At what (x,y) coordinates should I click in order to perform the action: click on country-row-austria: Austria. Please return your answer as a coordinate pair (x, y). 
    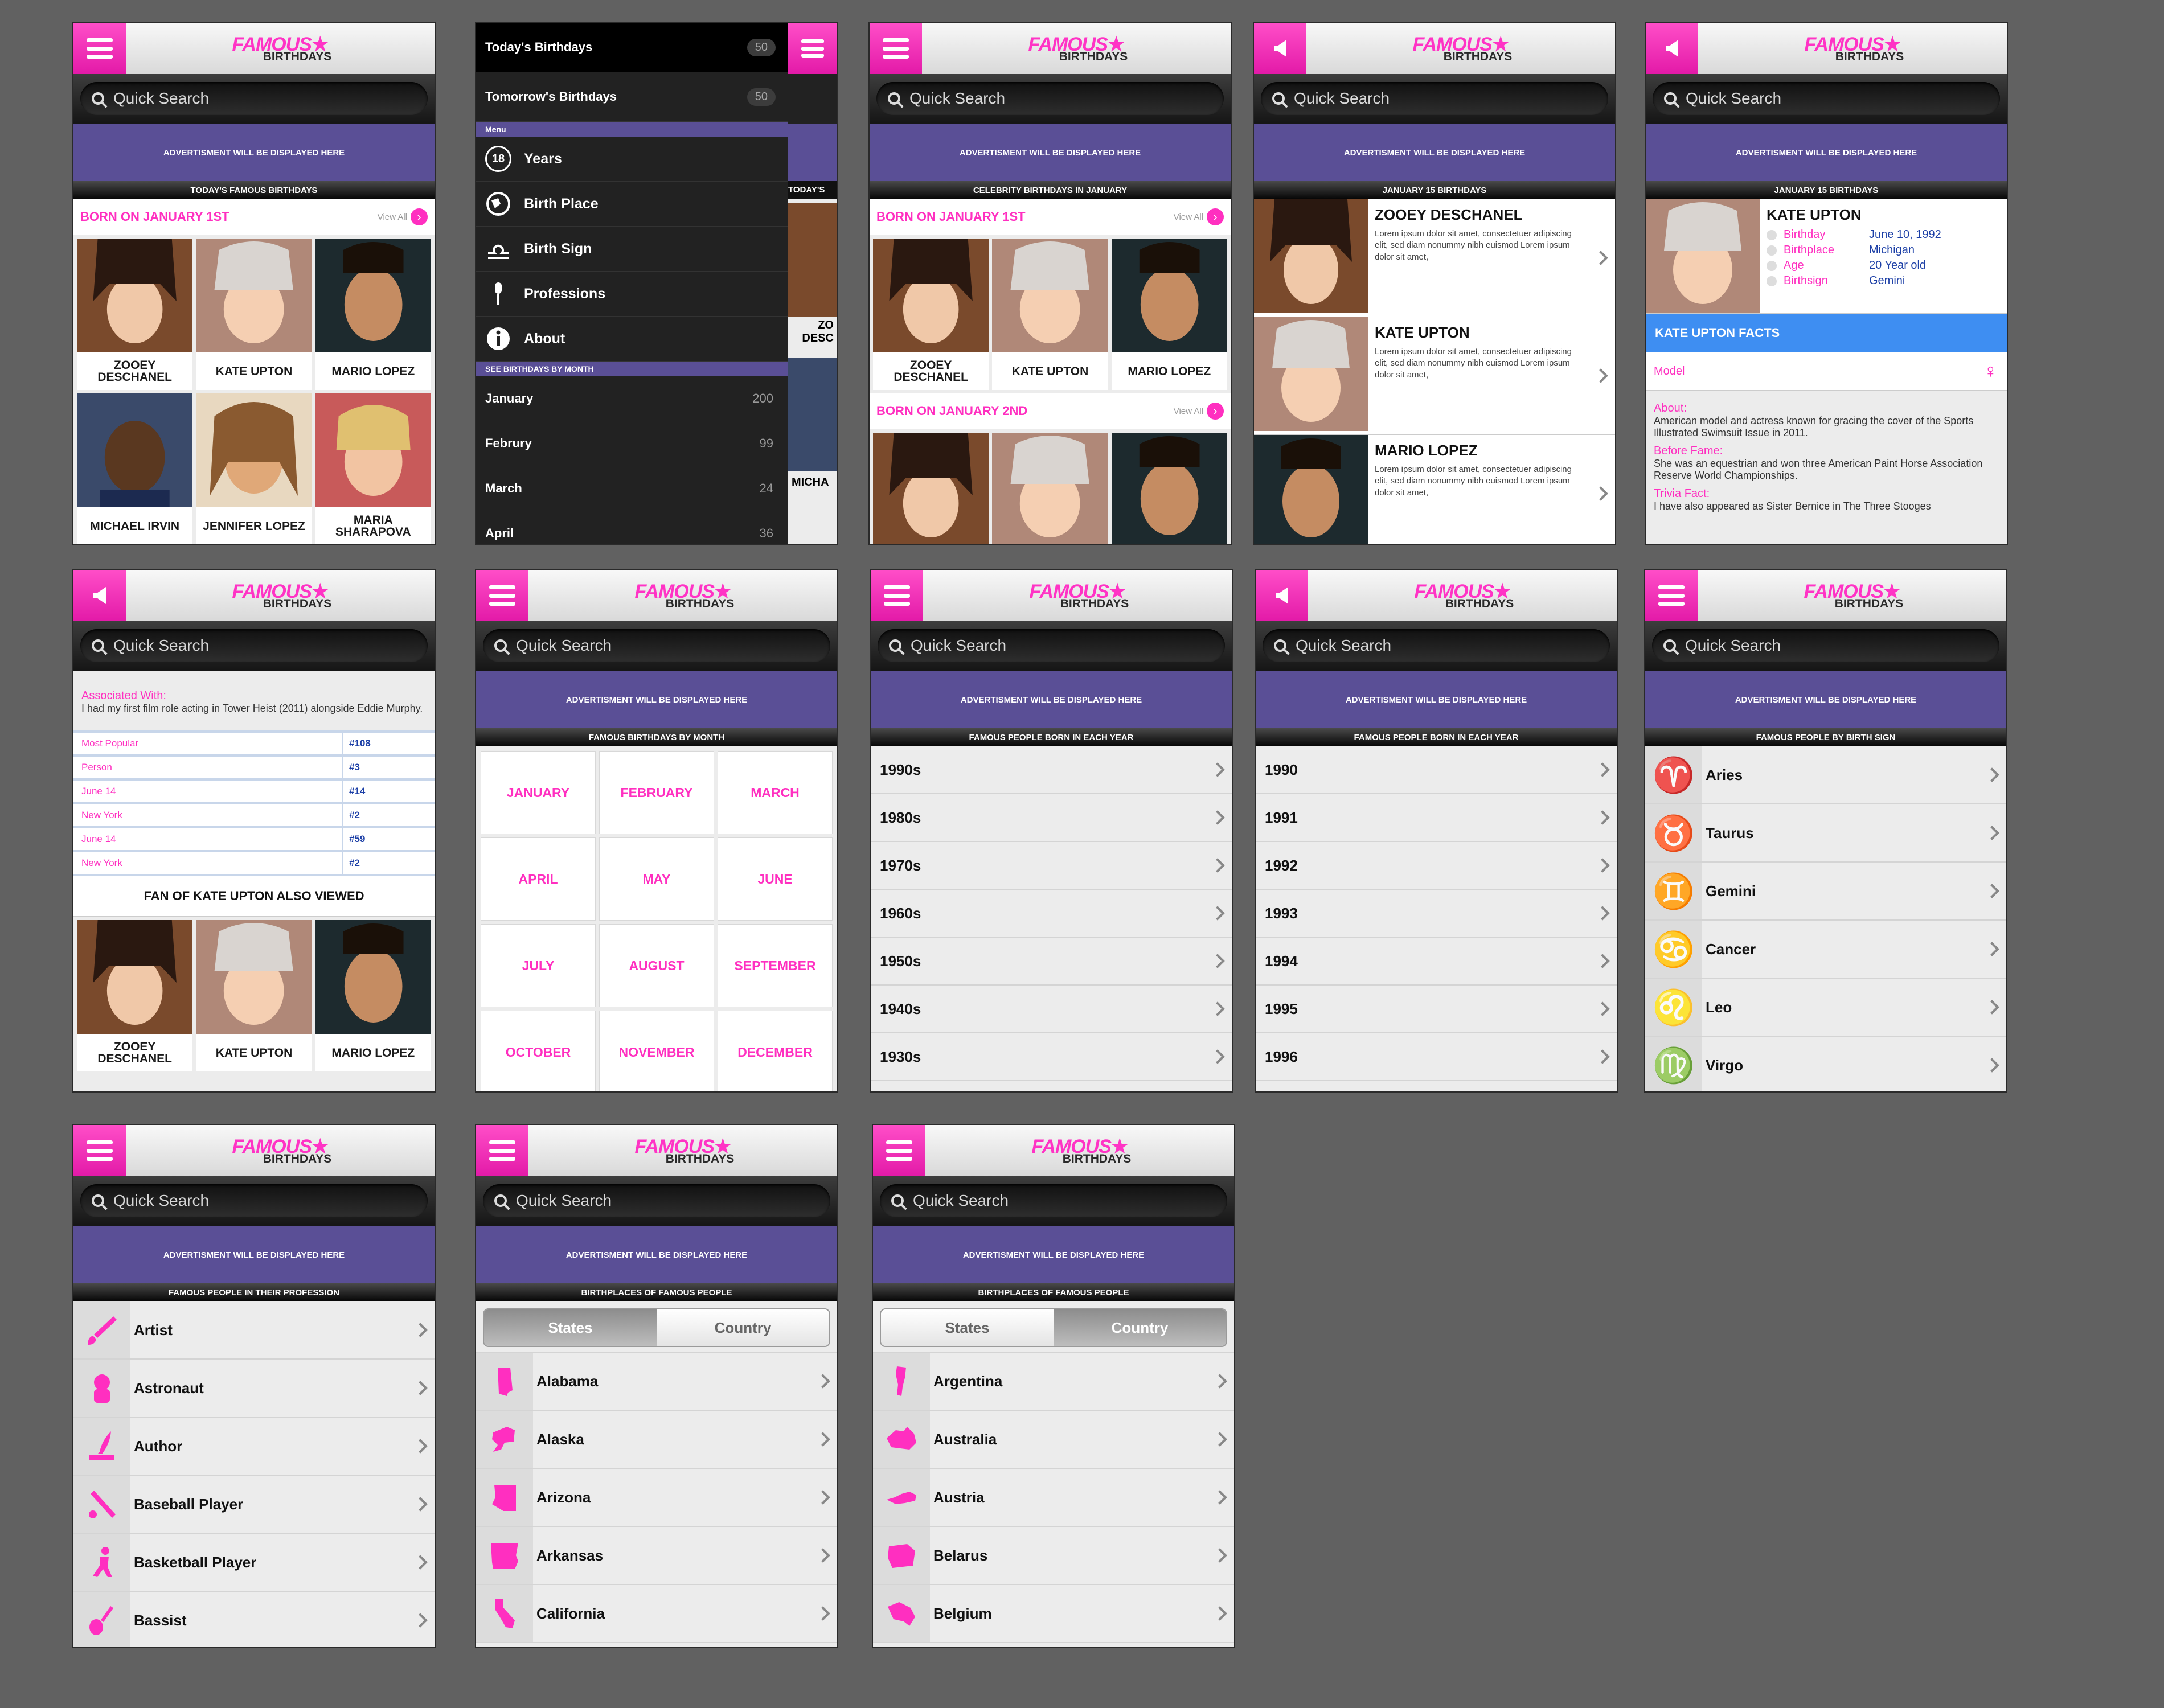
    Looking at the image, I should click on (1053, 1498).